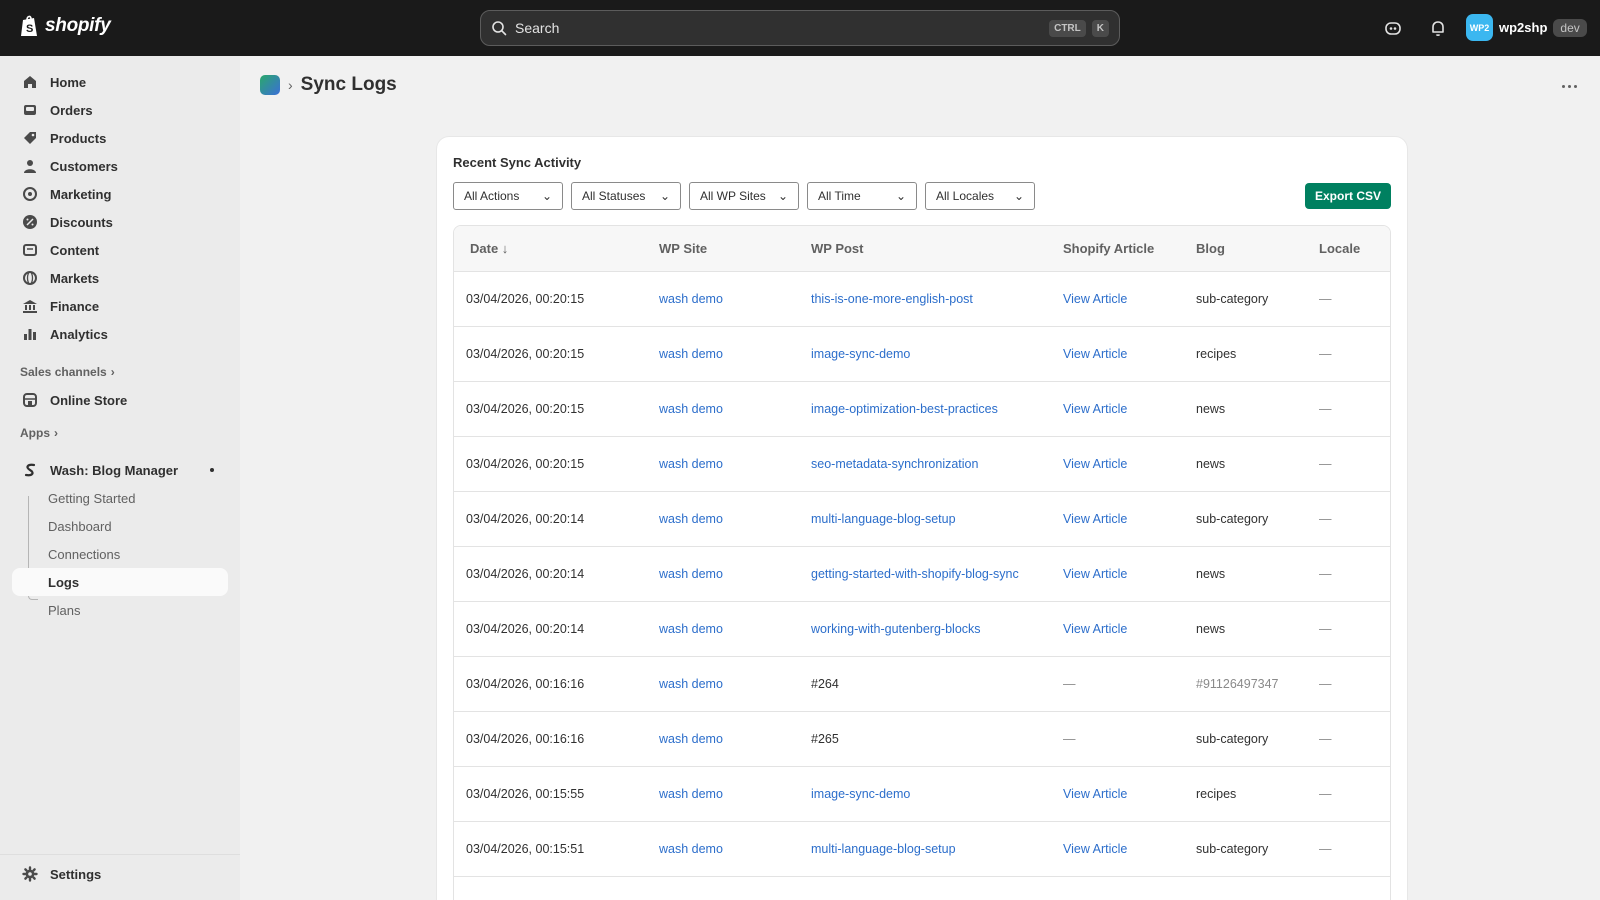  What do you see at coordinates (30, 400) in the screenshot?
I see `storefront-icon` at bounding box center [30, 400].